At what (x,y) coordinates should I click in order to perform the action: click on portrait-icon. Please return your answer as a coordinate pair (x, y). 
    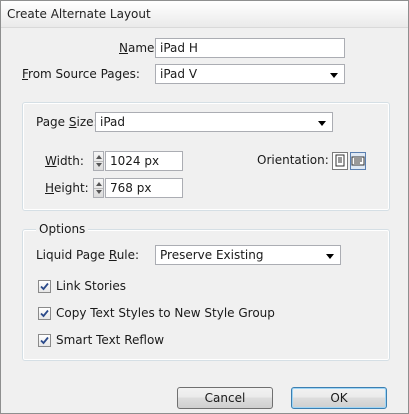
    Looking at the image, I should click on (340, 160).